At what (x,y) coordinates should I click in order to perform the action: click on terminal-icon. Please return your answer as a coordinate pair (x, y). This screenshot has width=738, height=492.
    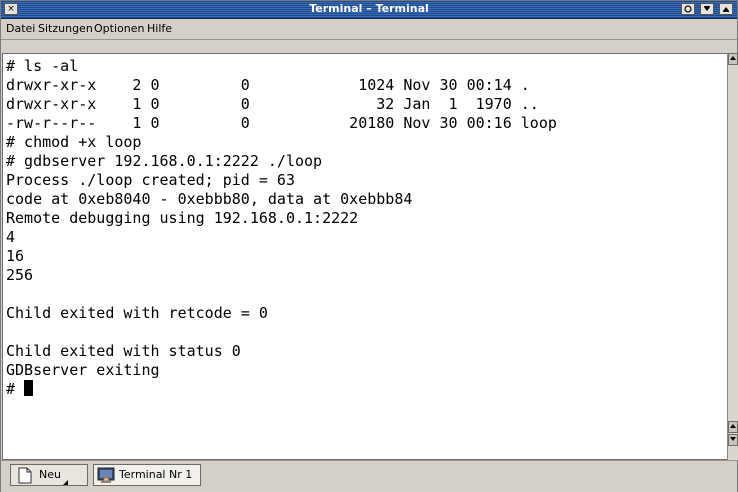
    Looking at the image, I should click on (106, 475).